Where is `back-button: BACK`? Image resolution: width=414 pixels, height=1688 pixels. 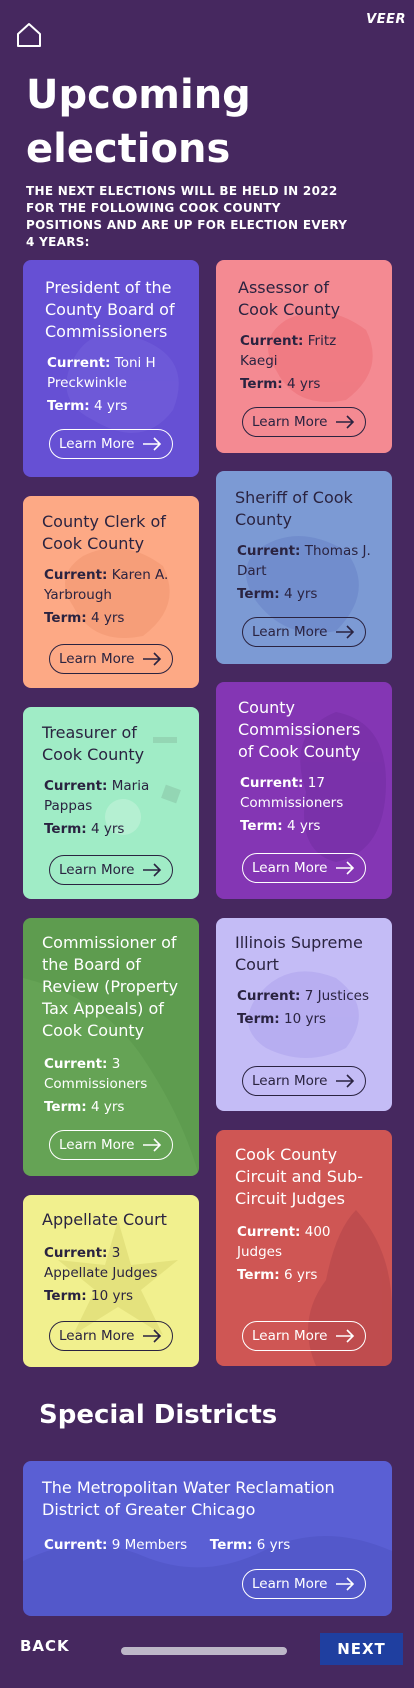 back-button: BACK is located at coordinates (45, 1646).